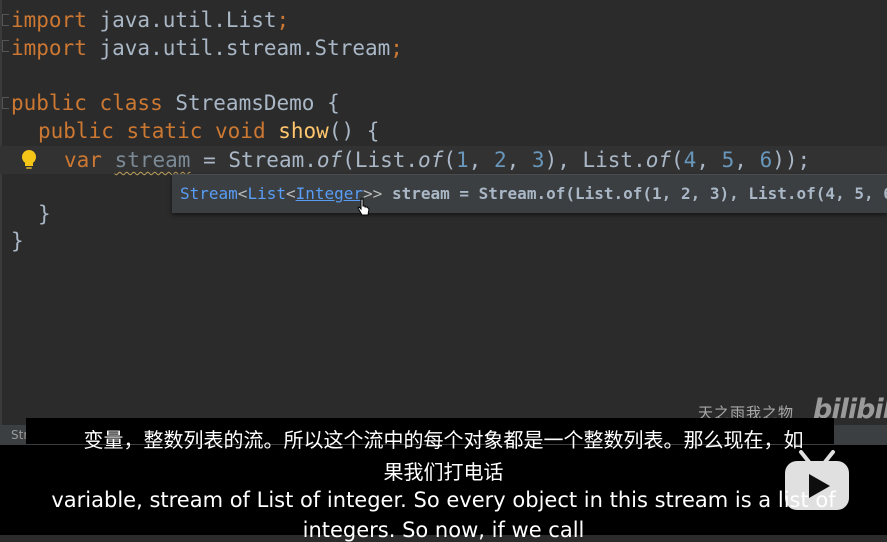 The width and height of the screenshot is (887, 542). I want to click on code-text: java.util.stream.Stream, so click(238, 48).